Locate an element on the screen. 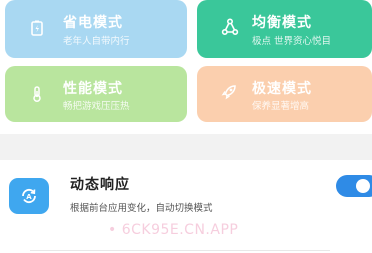 The image size is (372, 253). mode-subtitle: 极点 世界资心悦目 is located at coordinates (292, 41).